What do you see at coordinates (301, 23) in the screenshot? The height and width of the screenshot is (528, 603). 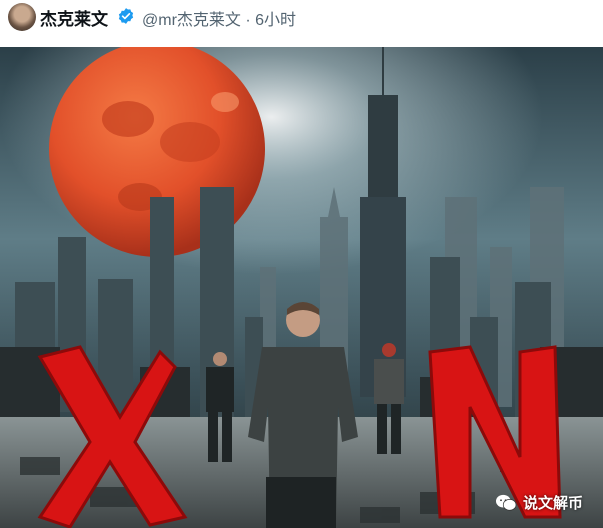 I see `post-header: 杰克莱文 @mr杰克莱文 · 6小时` at bounding box center [301, 23].